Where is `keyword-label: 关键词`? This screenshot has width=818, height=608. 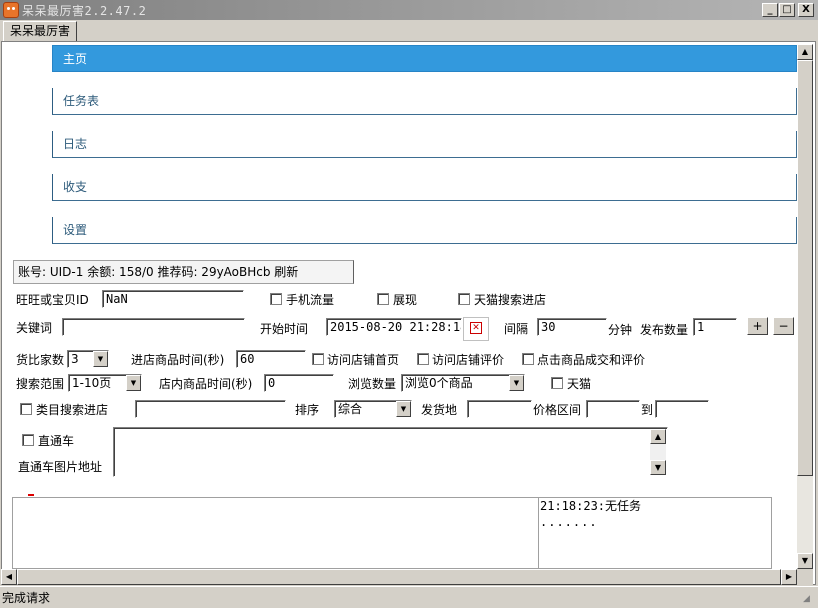 keyword-label: 关键词 is located at coordinates (34, 328).